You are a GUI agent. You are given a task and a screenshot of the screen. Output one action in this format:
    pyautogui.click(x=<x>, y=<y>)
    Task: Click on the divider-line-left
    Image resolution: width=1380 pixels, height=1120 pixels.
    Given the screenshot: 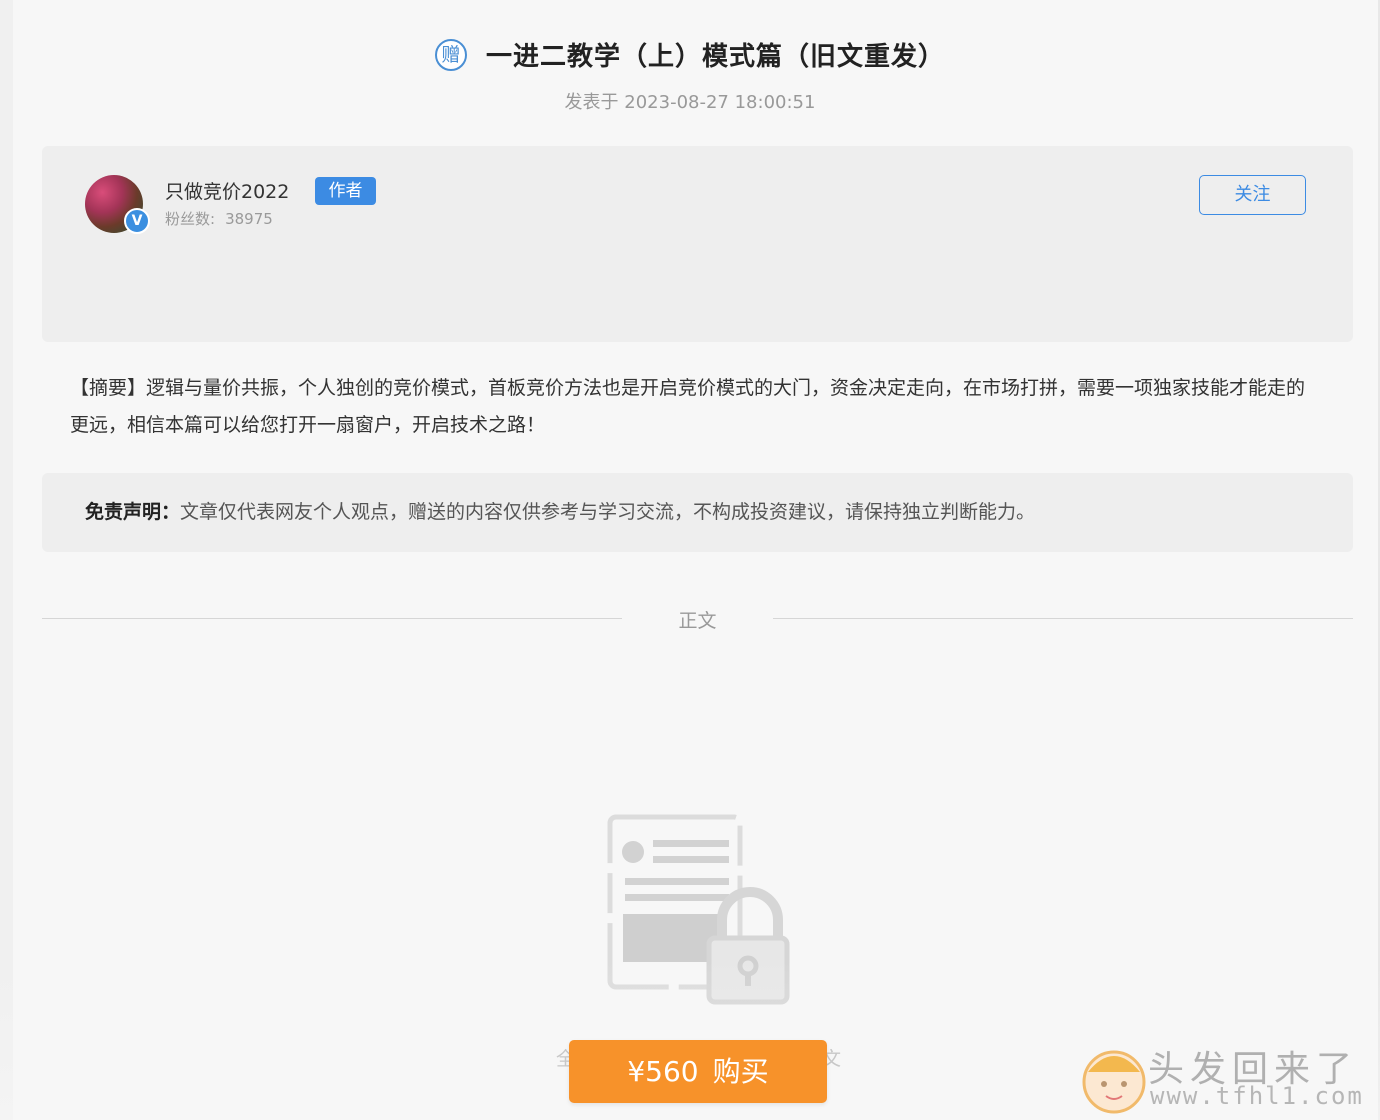 What is the action you would take?
    pyautogui.click(x=332, y=618)
    